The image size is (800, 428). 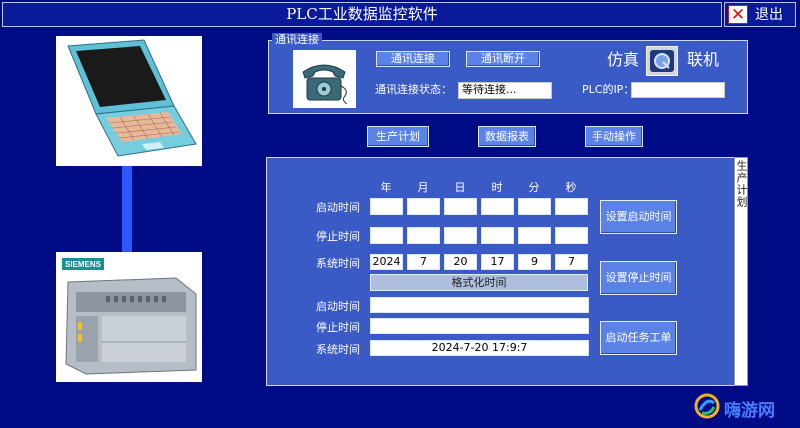 What do you see at coordinates (534, 187) in the screenshot?
I see `header-minute: 分` at bounding box center [534, 187].